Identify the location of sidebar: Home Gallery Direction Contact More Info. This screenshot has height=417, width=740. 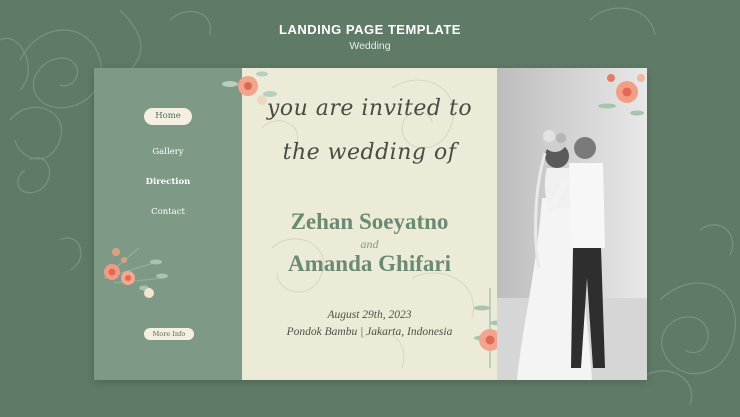
(168, 224).